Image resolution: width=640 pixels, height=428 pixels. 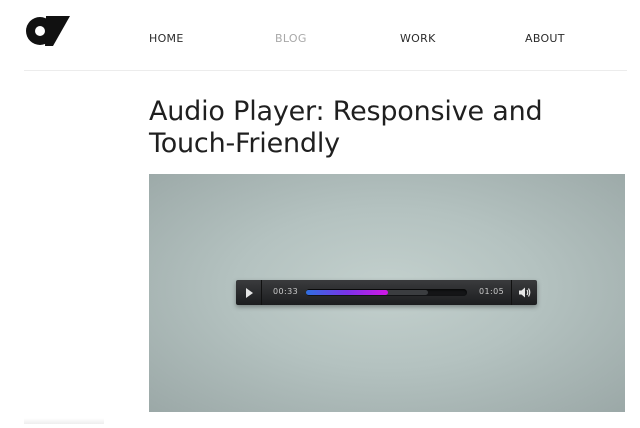 I want to click on play-button, so click(x=249, y=292).